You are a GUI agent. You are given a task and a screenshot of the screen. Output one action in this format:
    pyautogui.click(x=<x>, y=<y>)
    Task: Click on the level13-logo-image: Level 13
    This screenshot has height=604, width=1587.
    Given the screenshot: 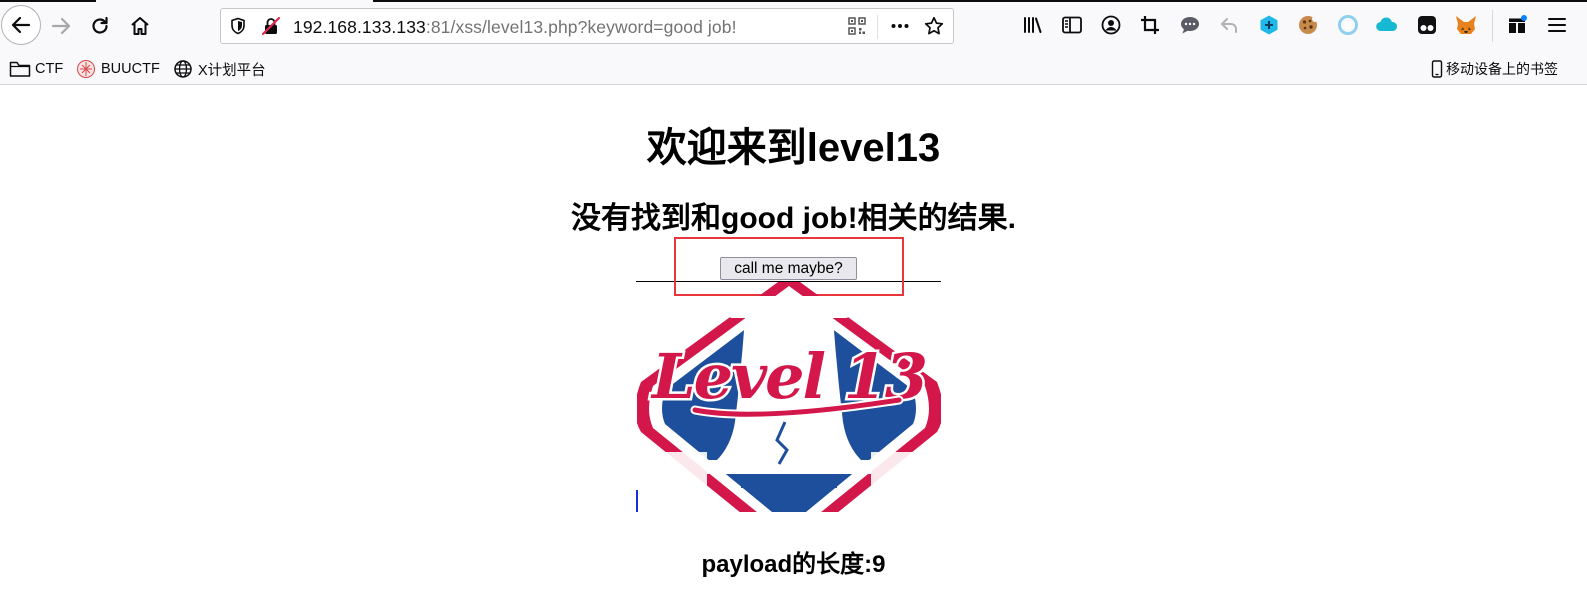 What is the action you would take?
    pyautogui.click(x=789, y=397)
    